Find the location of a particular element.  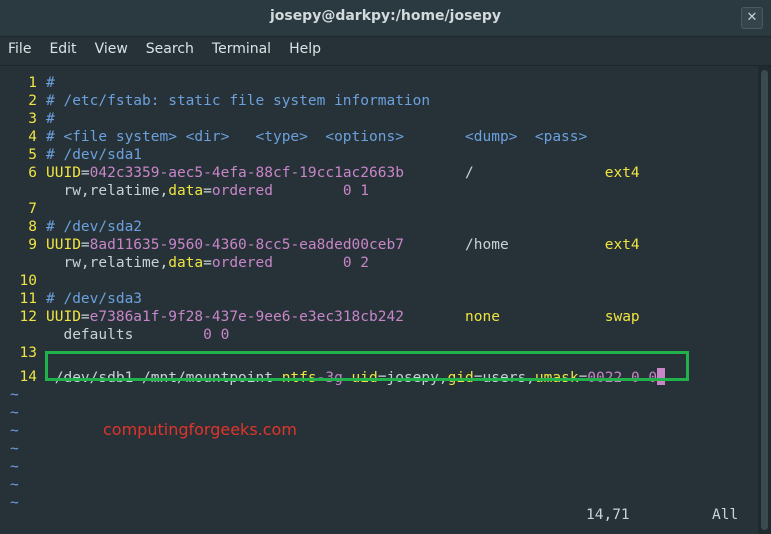

title-bar: josepy@darkpy:/home/josepy ✕ is located at coordinates (385, 18).